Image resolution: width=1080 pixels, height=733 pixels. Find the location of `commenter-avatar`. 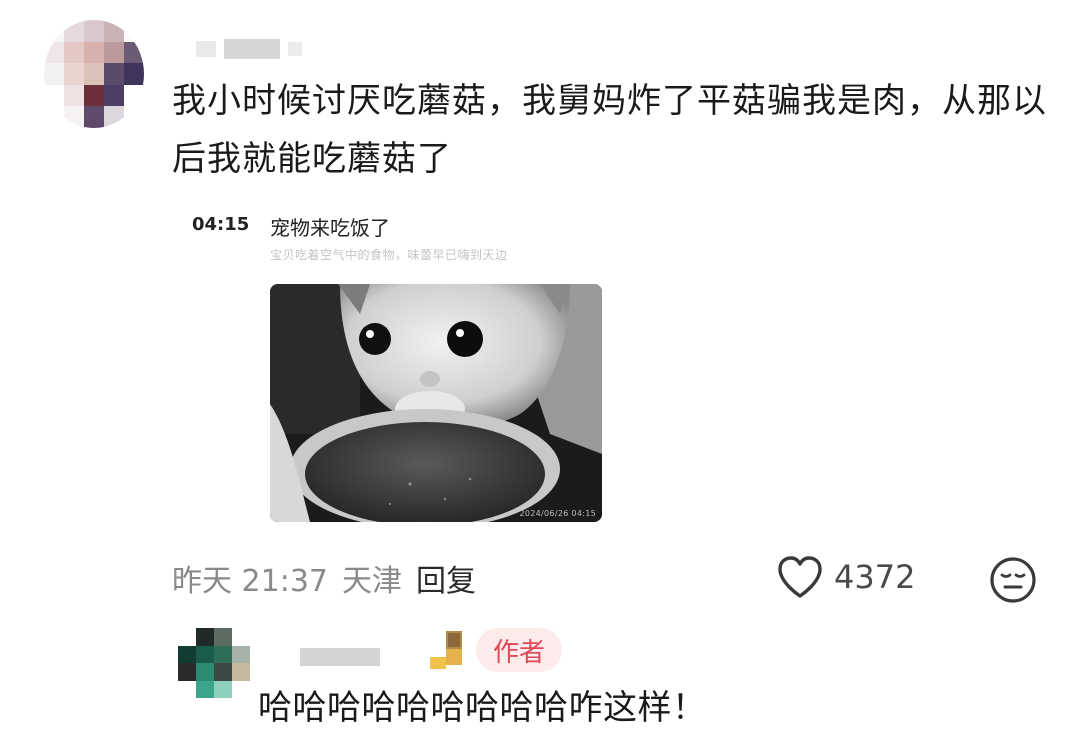

commenter-avatar is located at coordinates (94, 74).